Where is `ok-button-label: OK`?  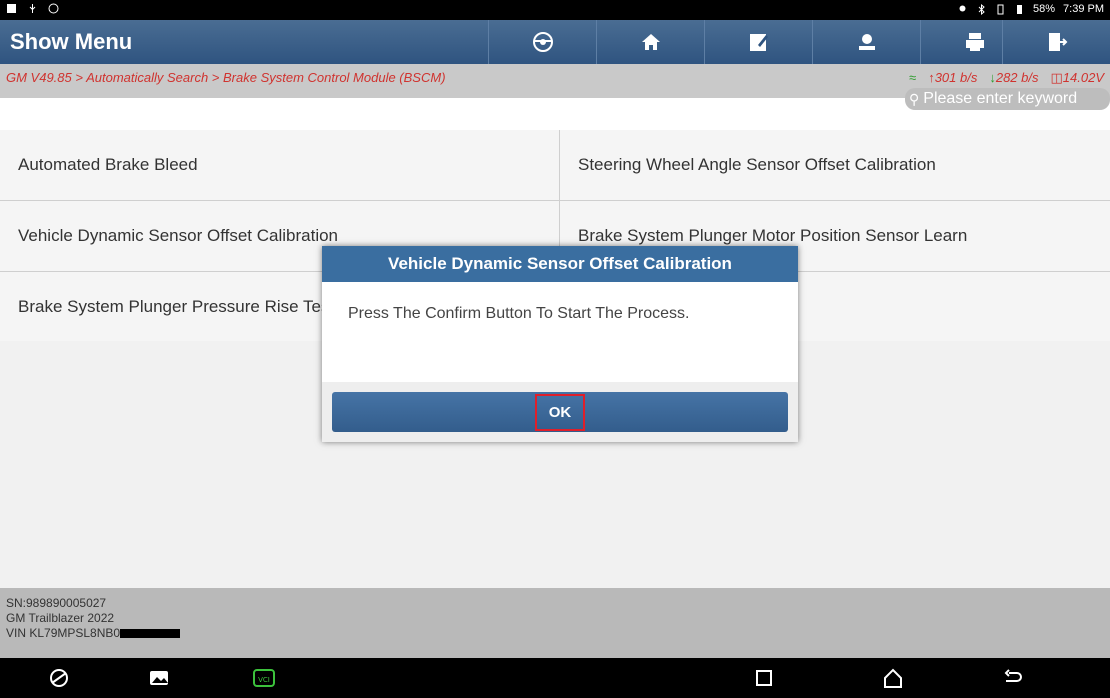 ok-button-label: OK is located at coordinates (560, 412).